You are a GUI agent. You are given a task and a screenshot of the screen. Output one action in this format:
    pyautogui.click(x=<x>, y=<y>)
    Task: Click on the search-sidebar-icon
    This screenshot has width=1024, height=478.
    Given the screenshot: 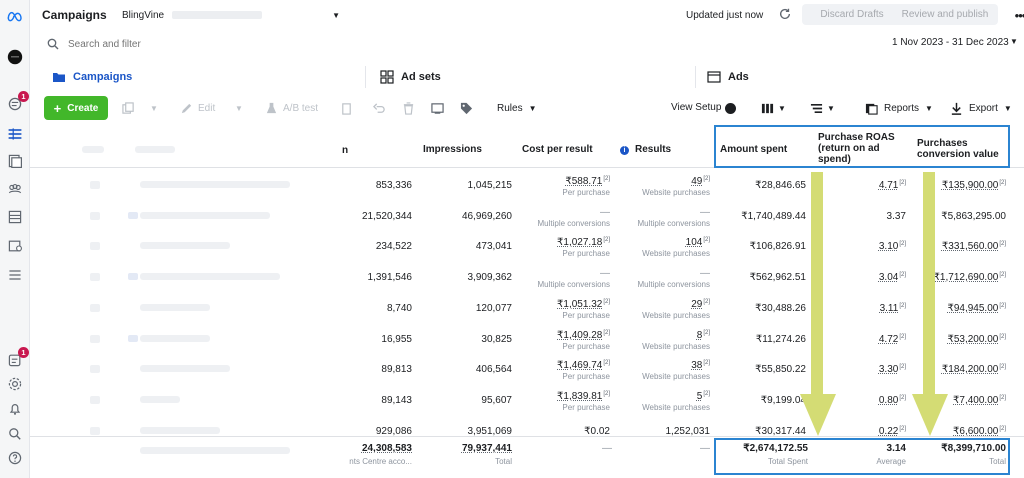 What is the action you would take?
    pyautogui.click(x=15, y=434)
    